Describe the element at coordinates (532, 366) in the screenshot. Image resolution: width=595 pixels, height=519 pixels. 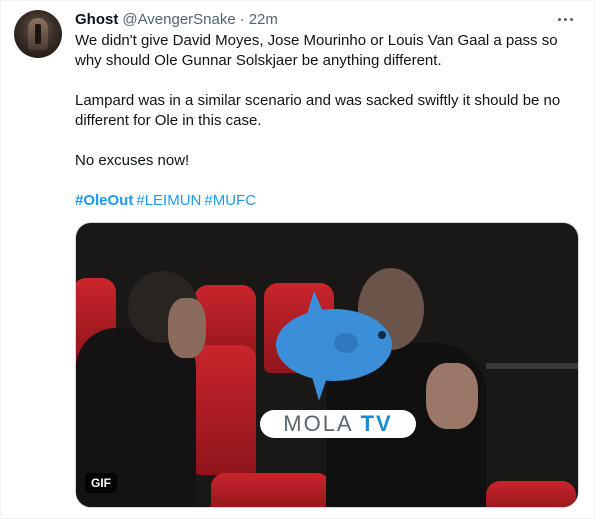
I see `background-rail` at that location.